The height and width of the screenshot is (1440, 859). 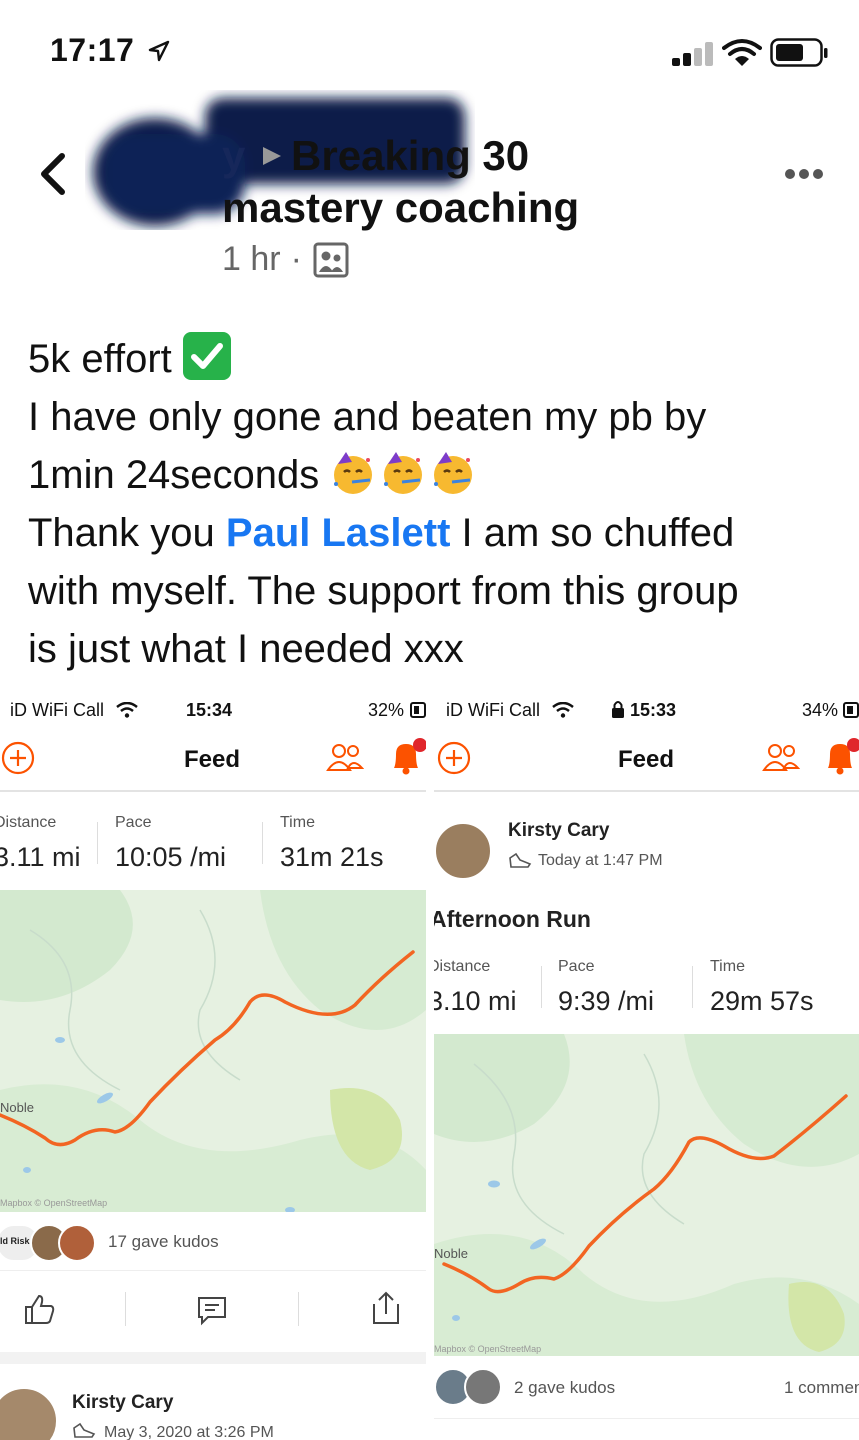 I want to click on activity-time: Today at 1:47 PM, so click(x=600, y=860).